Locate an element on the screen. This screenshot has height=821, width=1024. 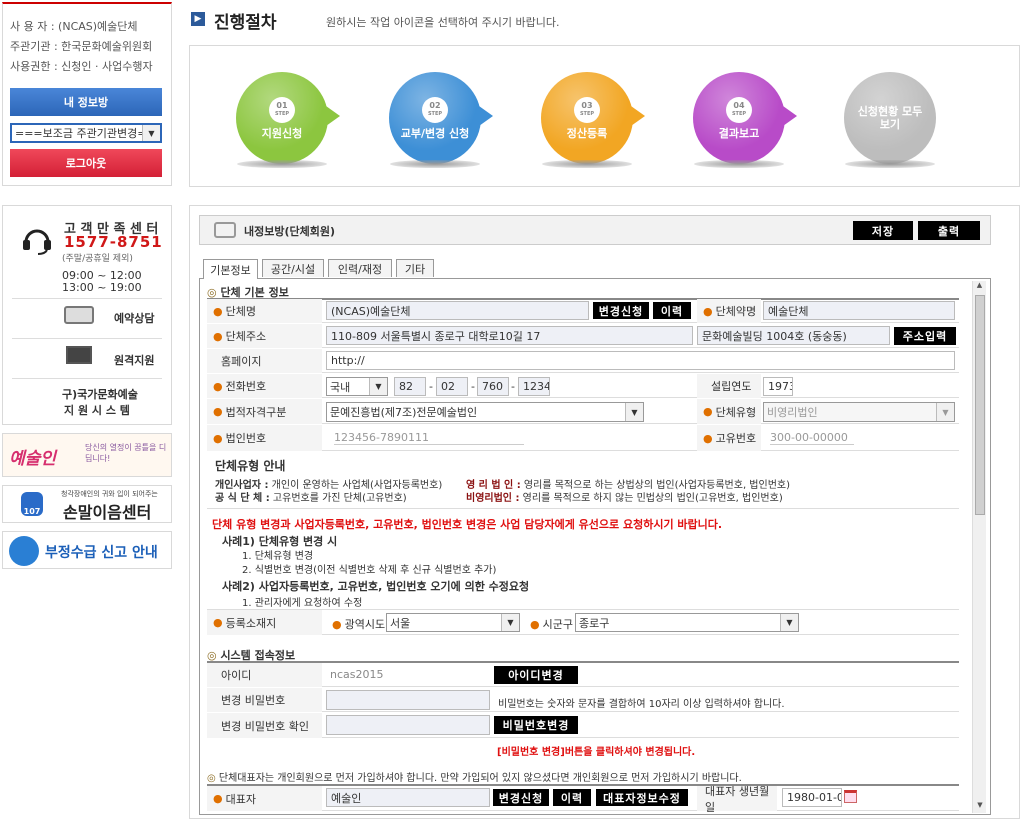
org-type-select: 비영리법인 ▼ is located at coordinates (859, 412).